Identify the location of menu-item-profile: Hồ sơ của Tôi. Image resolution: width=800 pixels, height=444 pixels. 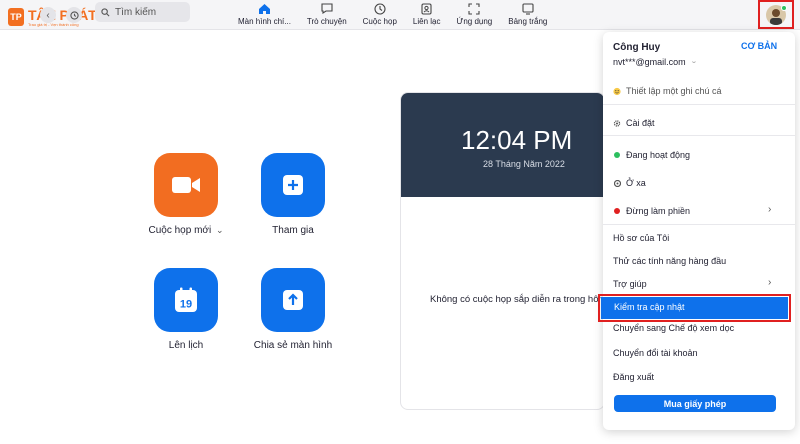
(641, 238).